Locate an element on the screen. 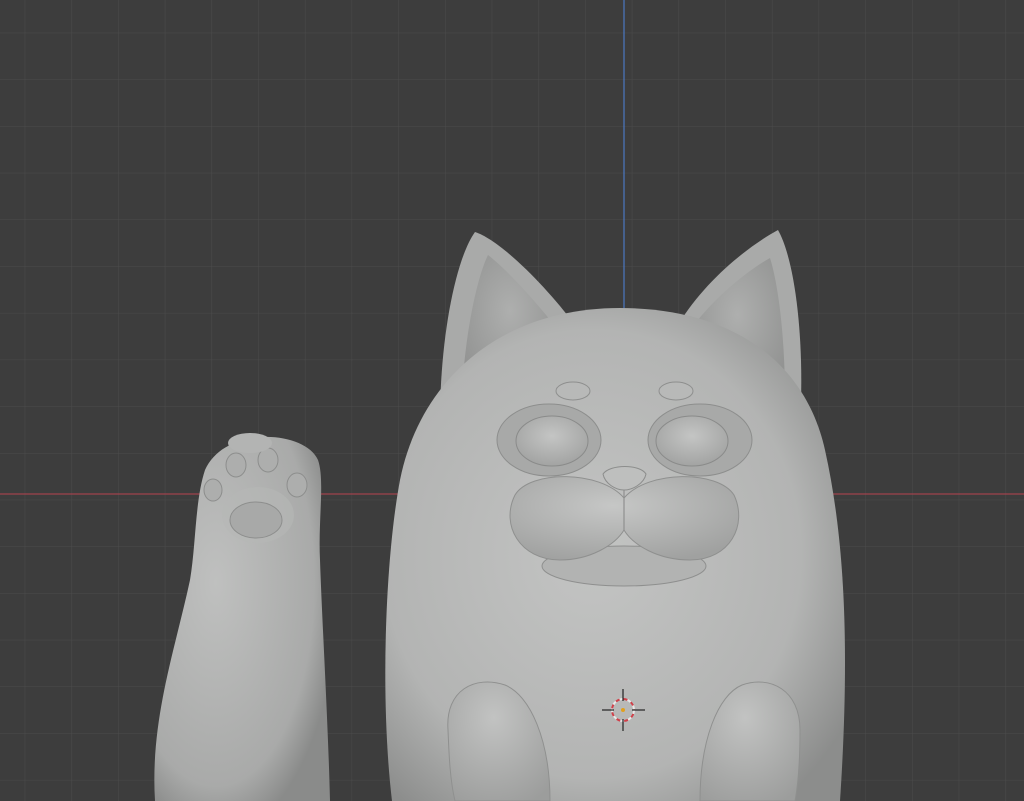  left-eye is located at coordinates (552, 441).